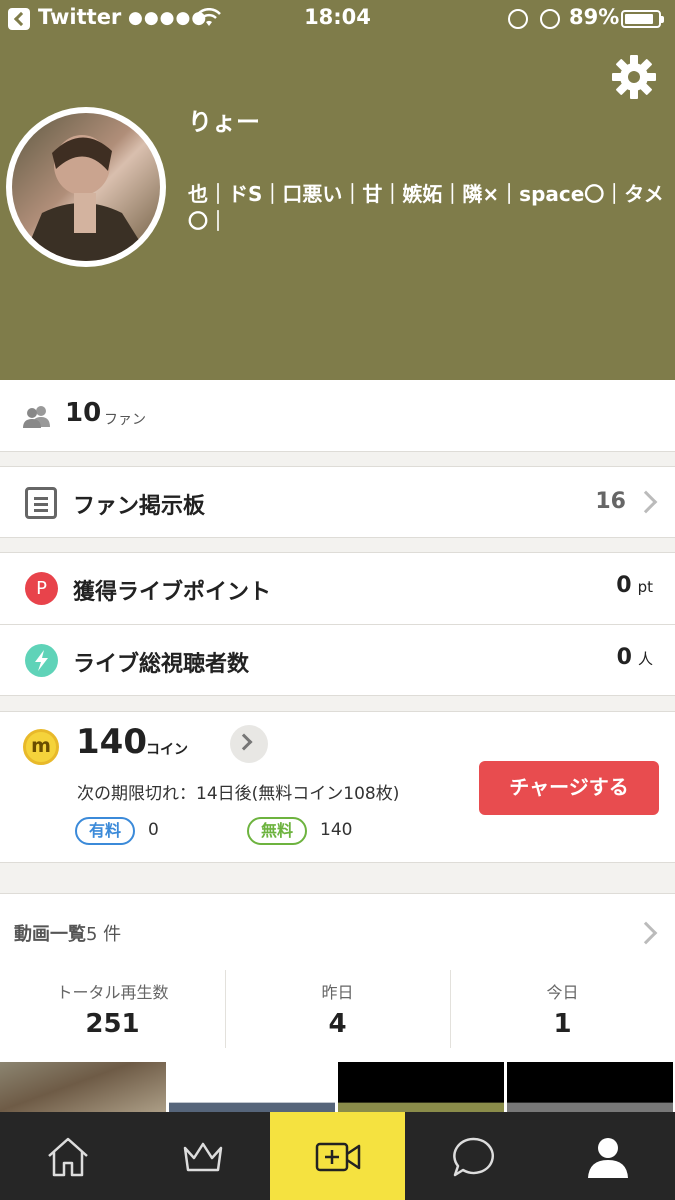 The width and height of the screenshot is (675, 1200). What do you see at coordinates (167, 750) in the screenshot?
I see `coin-unit: コイン` at bounding box center [167, 750].